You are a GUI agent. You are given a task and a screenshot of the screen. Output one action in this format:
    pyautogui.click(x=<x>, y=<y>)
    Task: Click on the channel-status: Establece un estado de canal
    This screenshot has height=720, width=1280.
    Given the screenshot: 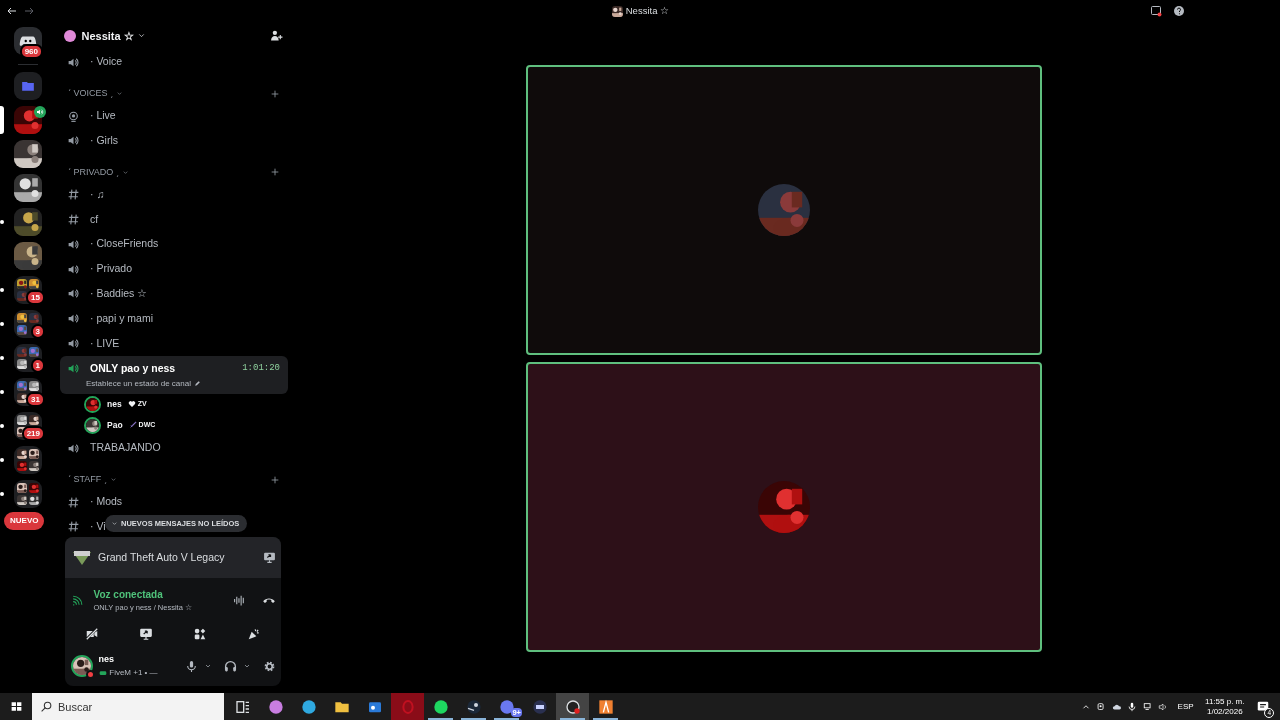 What is the action you would take?
    pyautogui.click(x=138, y=383)
    